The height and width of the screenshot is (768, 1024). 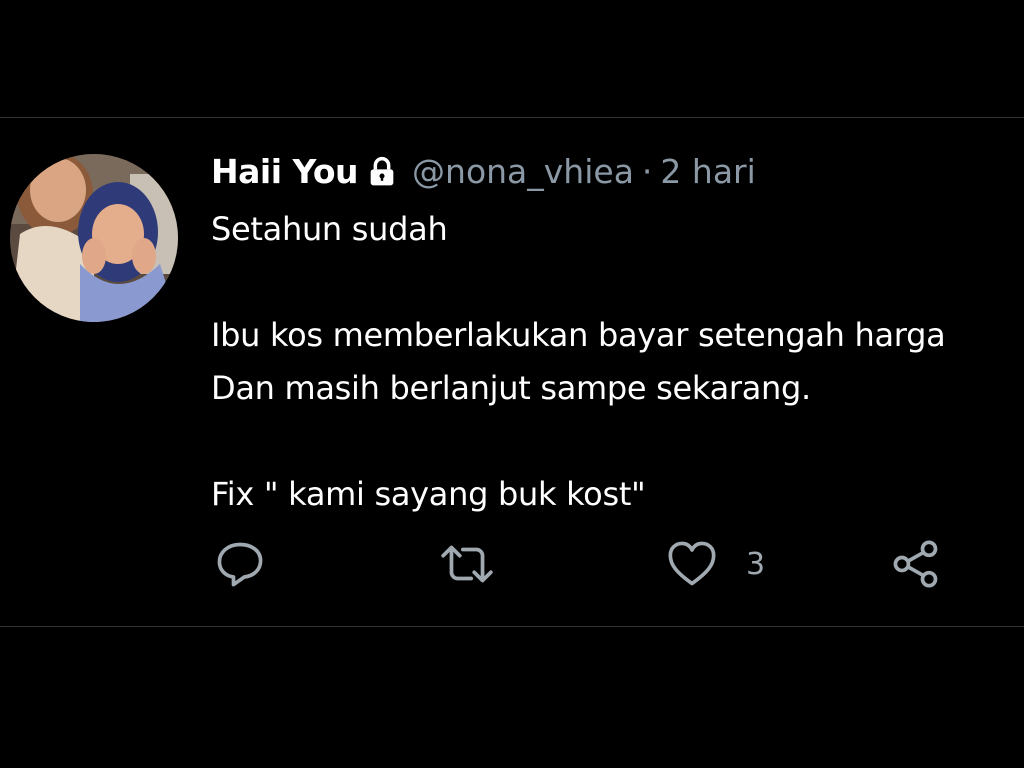 What do you see at coordinates (512, 564) in the screenshot?
I see `tweet-actions: 3` at bounding box center [512, 564].